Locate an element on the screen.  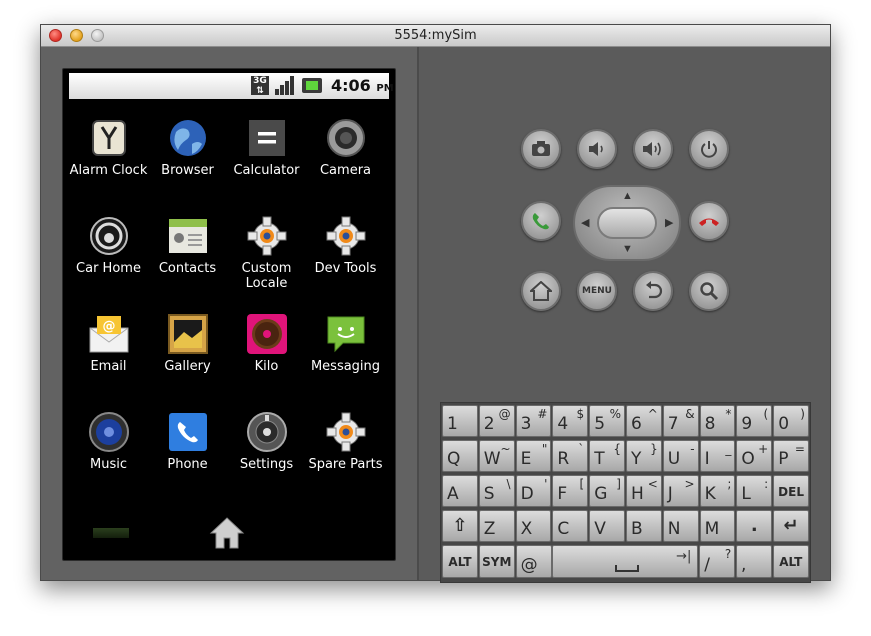
key-g: G] is located at coordinates (607, 491).